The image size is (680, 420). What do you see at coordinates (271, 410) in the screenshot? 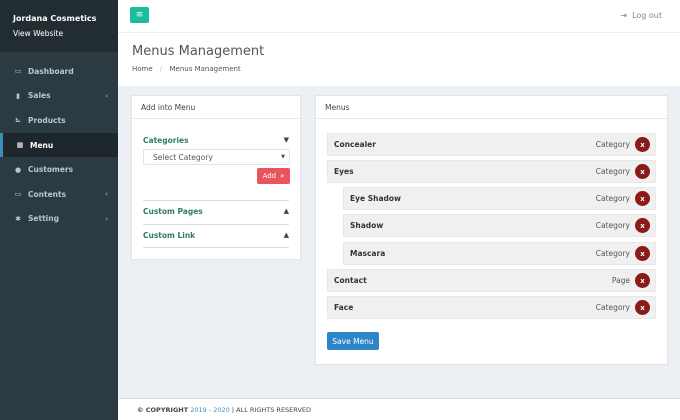
I see `rights-text: | ALL RIGHTS RESERVED` at bounding box center [271, 410].